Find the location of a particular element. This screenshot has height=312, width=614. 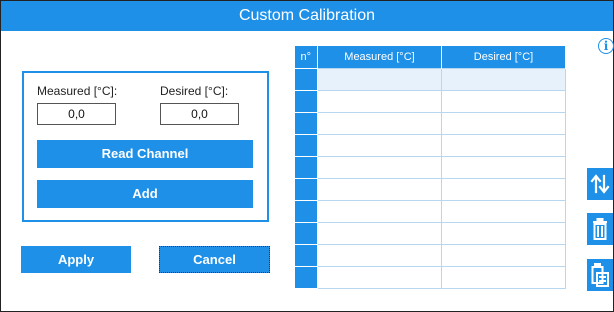

measured-input: 0,0 is located at coordinates (76, 114).